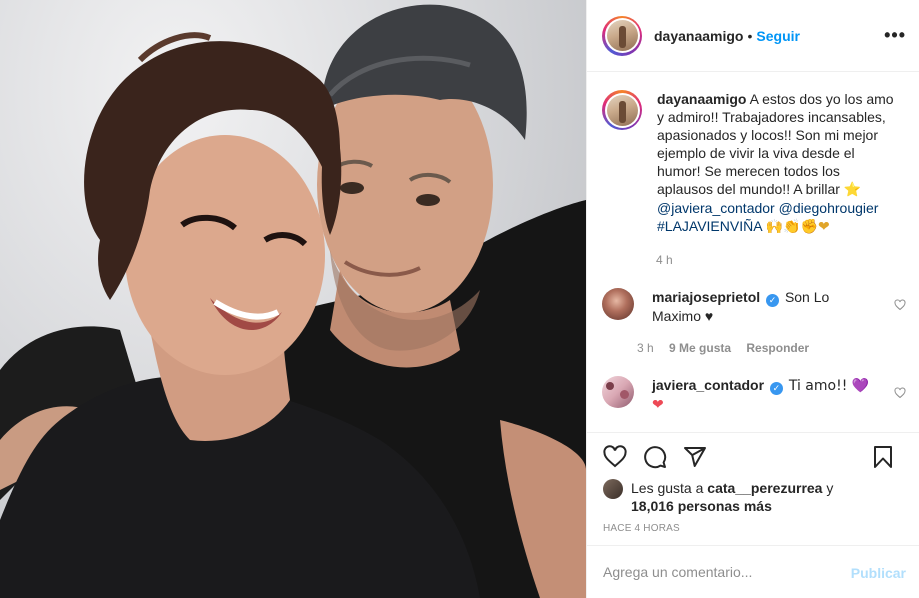 This screenshot has height=598, width=919. I want to click on caption-timestamp: 4 h, so click(664, 260).